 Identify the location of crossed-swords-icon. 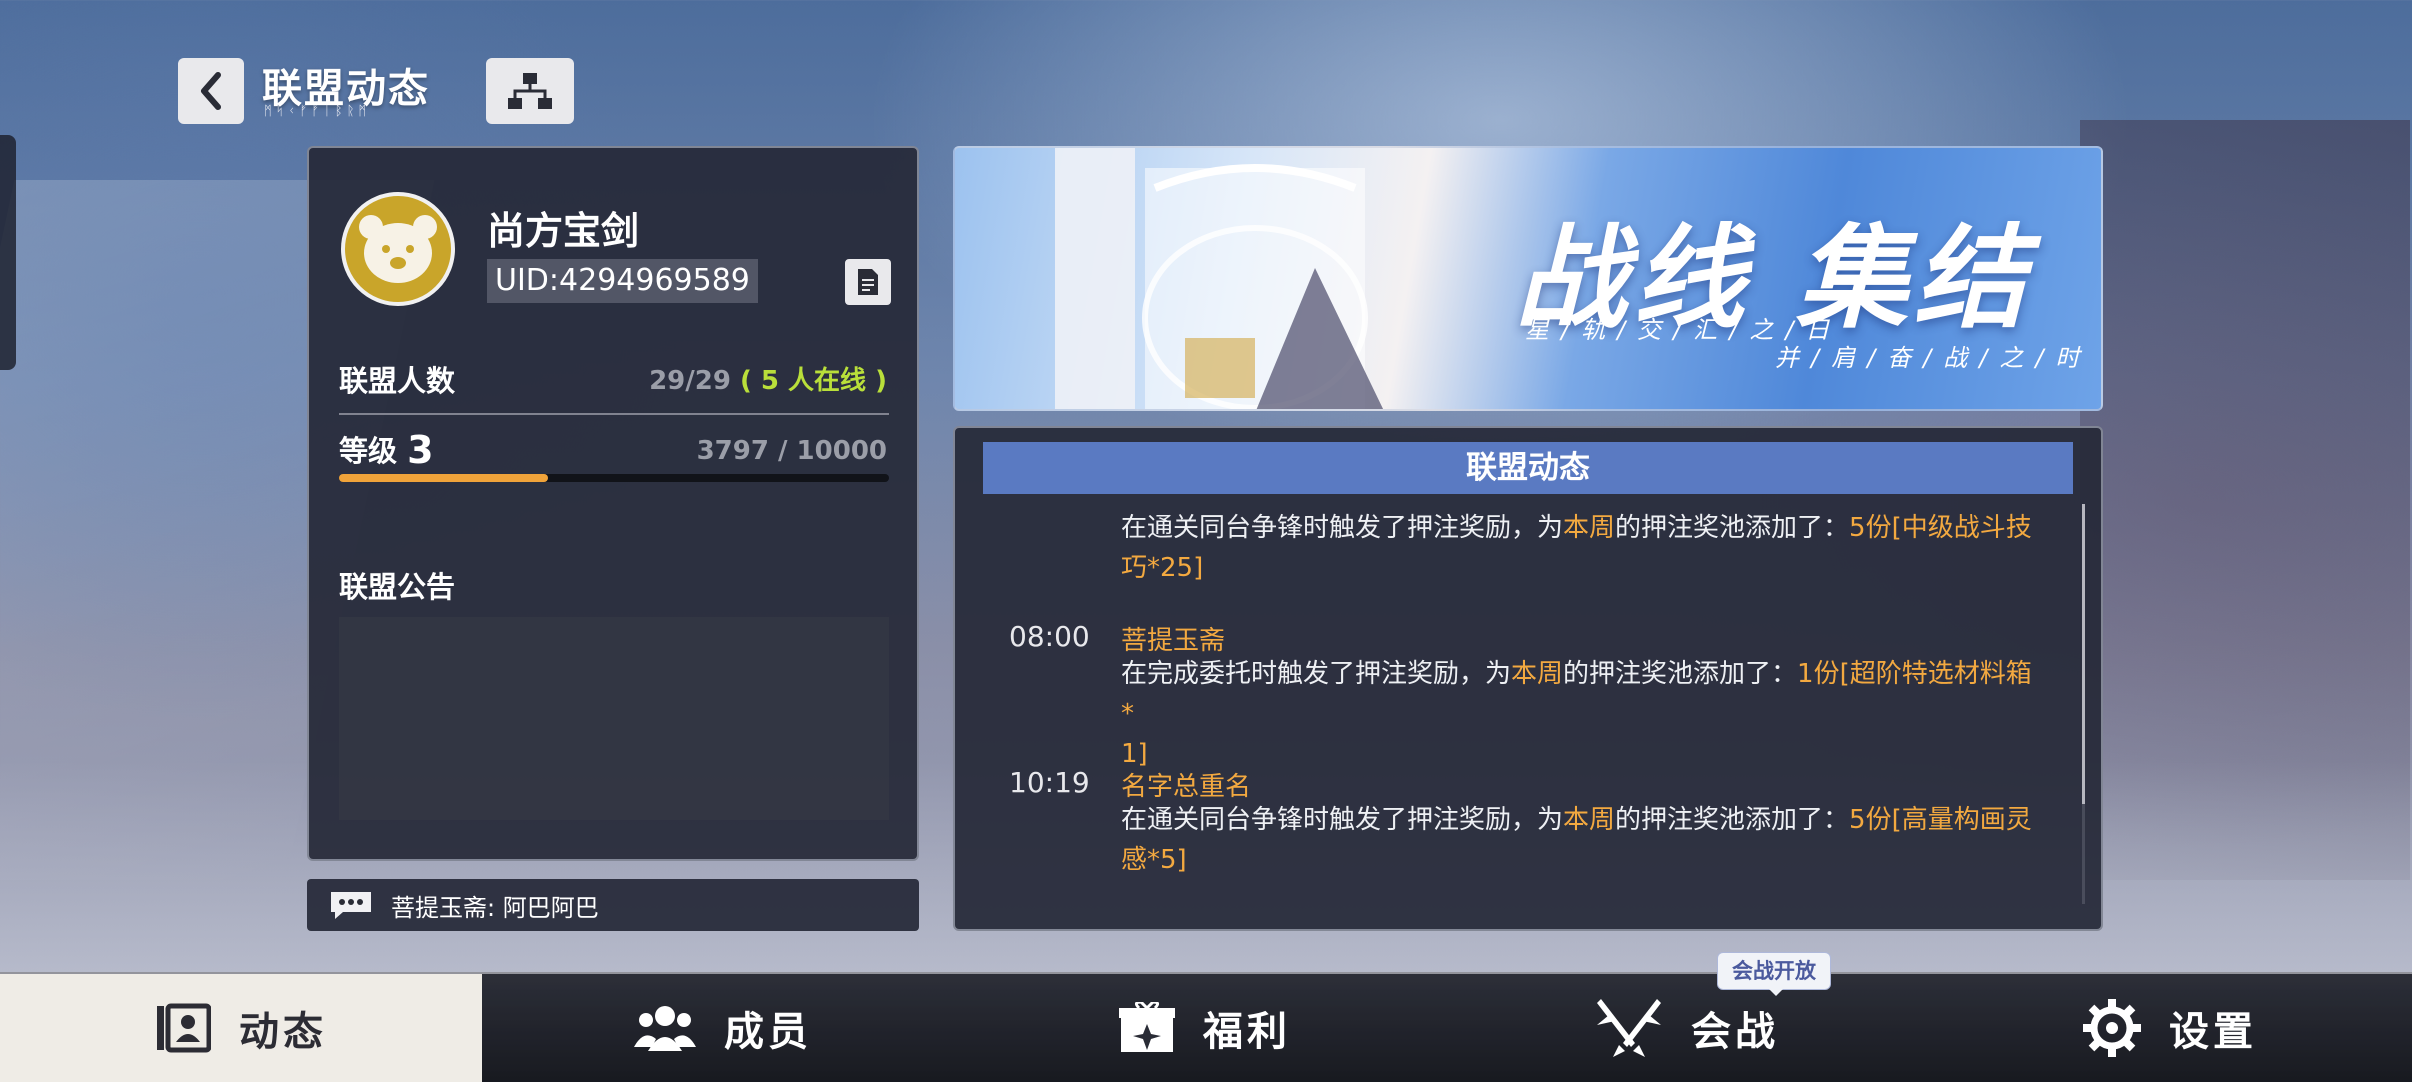
(1629, 1028).